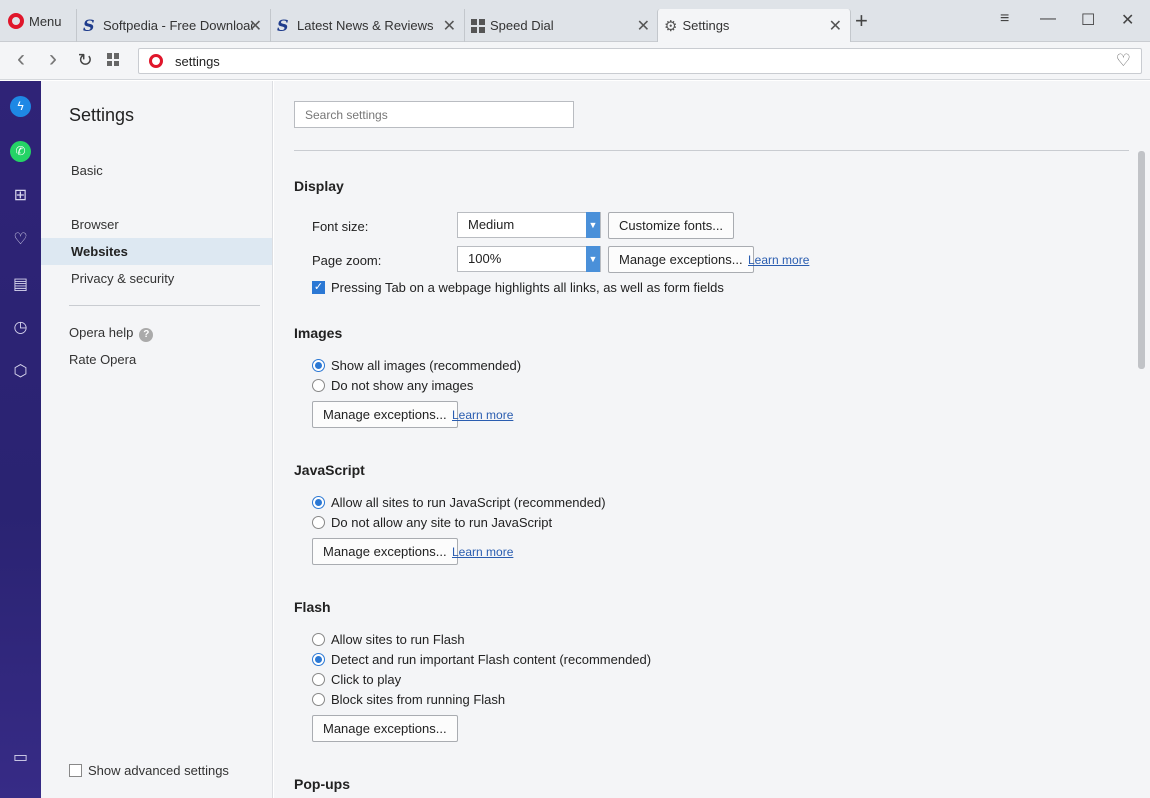 This screenshot has height=798, width=1150. I want to click on font-size-select: Medium ▼, so click(529, 225).